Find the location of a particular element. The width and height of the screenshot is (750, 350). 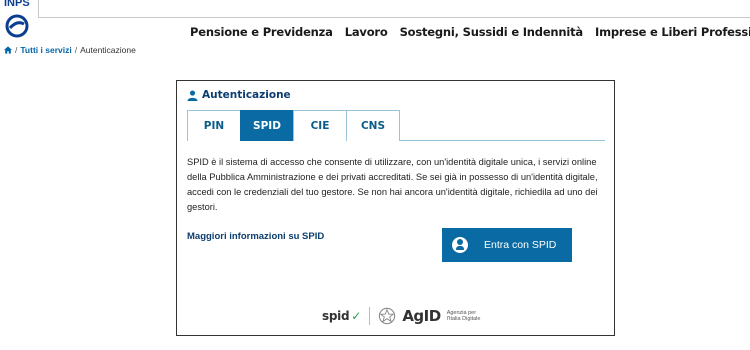

breadcrumb-current: Autenticazione is located at coordinates (108, 50).